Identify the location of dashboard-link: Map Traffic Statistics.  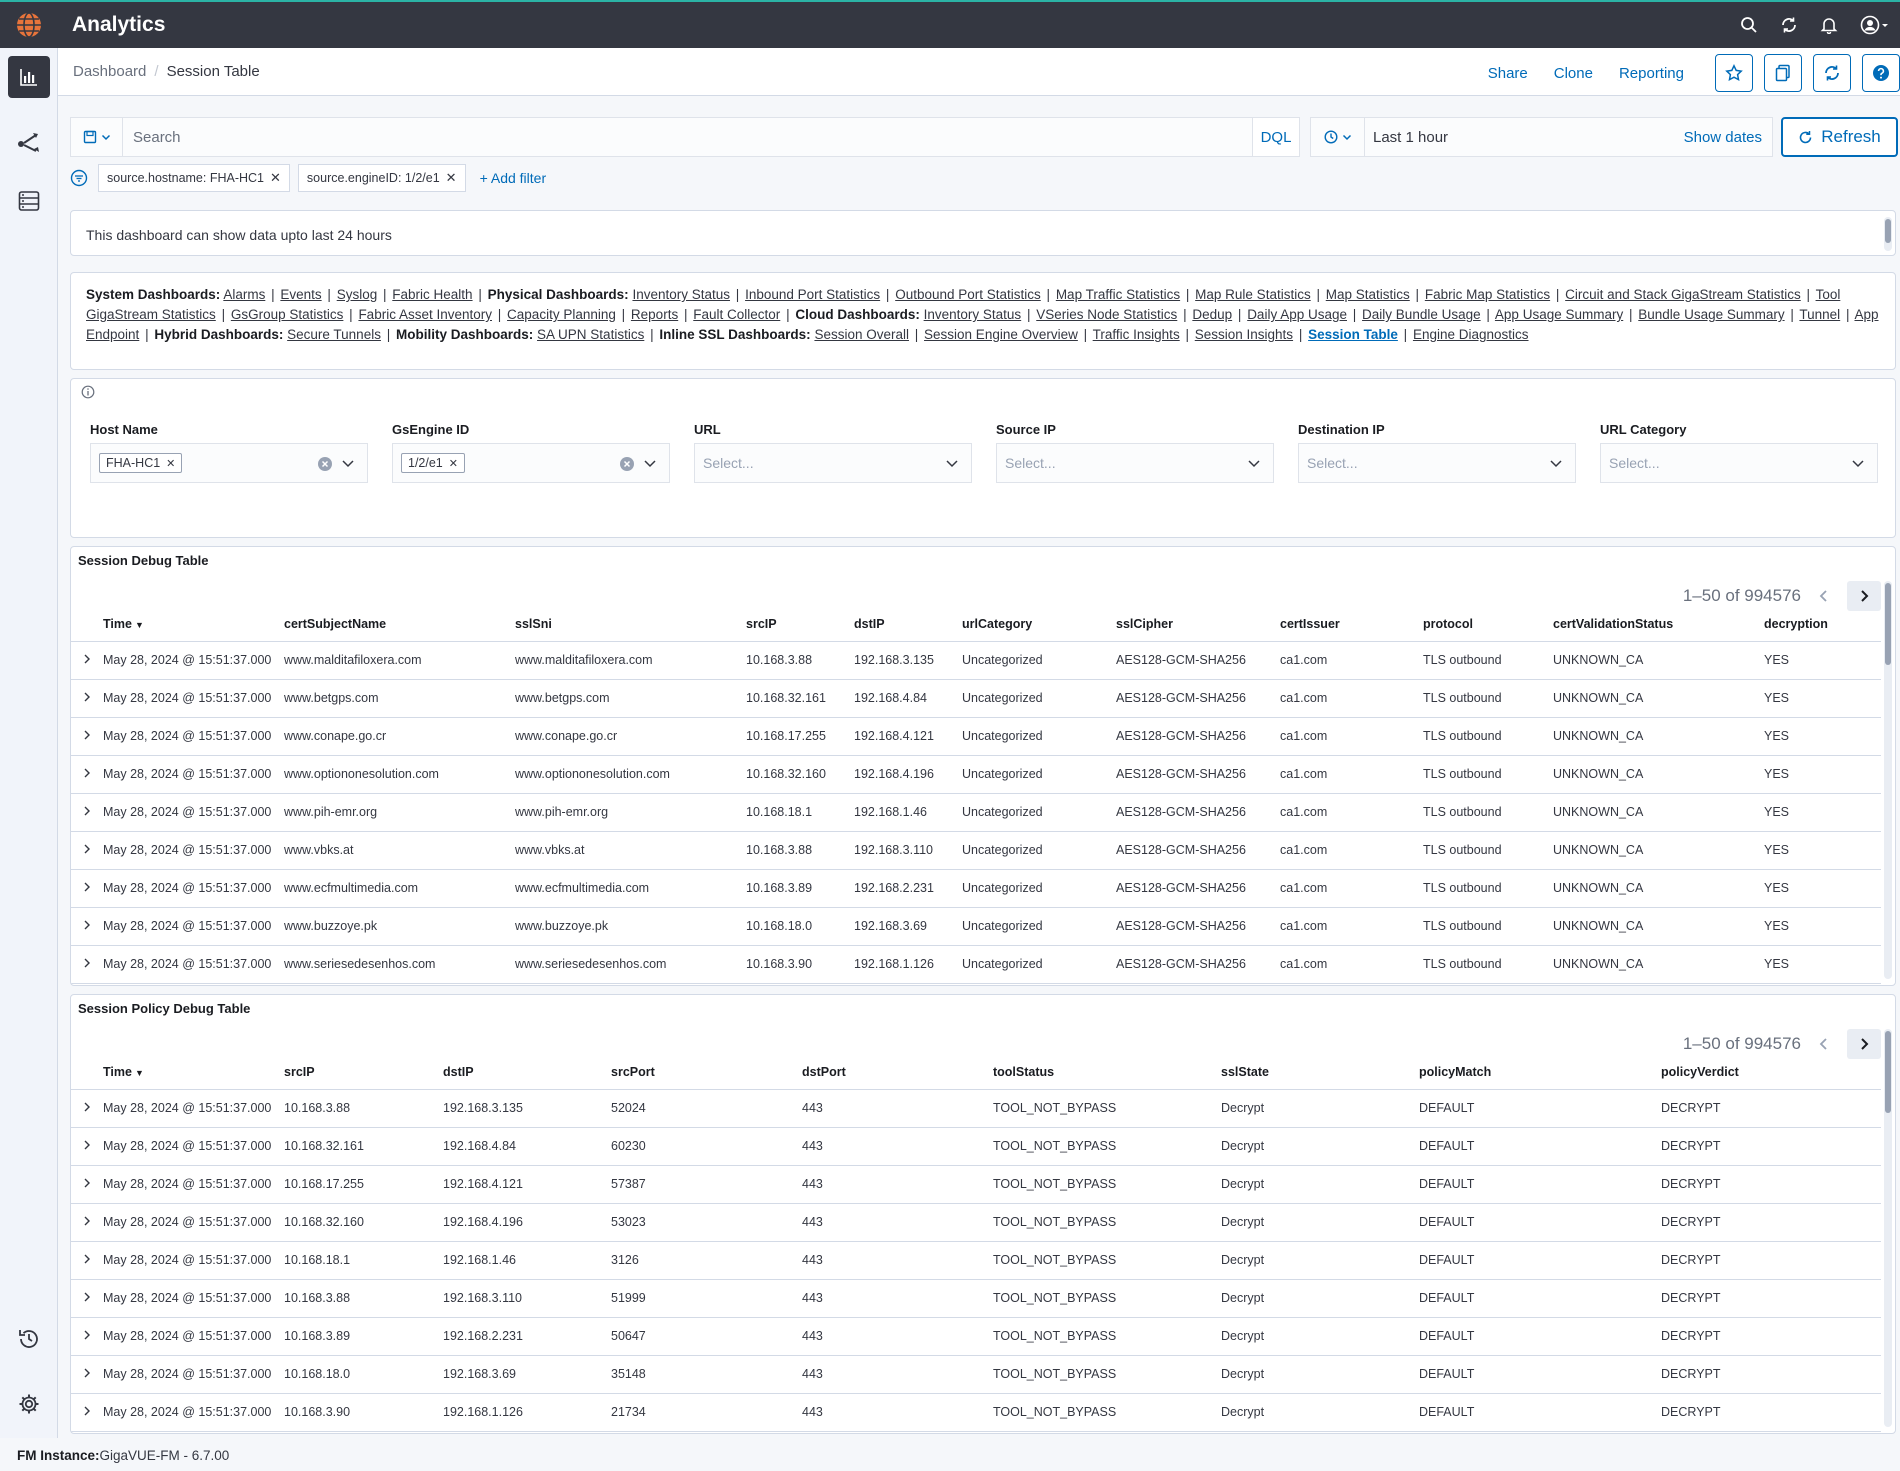
(1118, 294).